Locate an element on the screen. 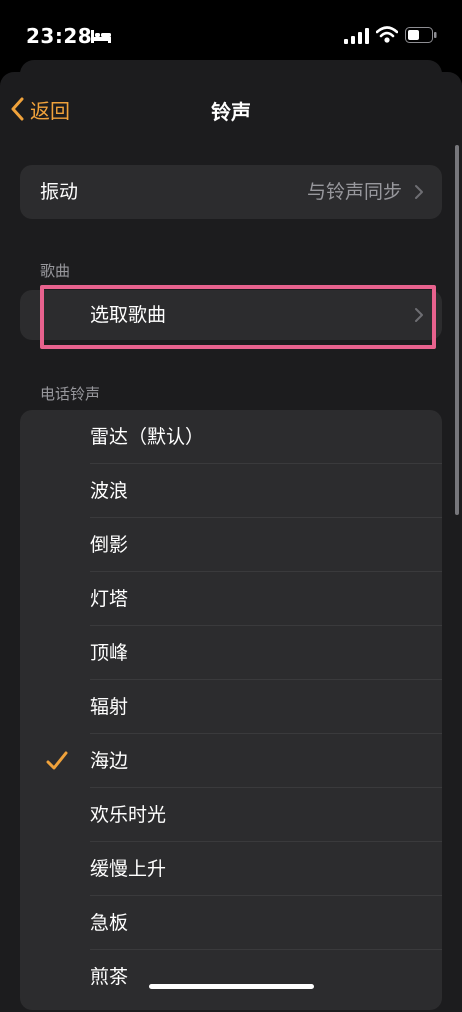 The image size is (462, 1012). ringtone-label: 缓慢上升 is located at coordinates (128, 869).